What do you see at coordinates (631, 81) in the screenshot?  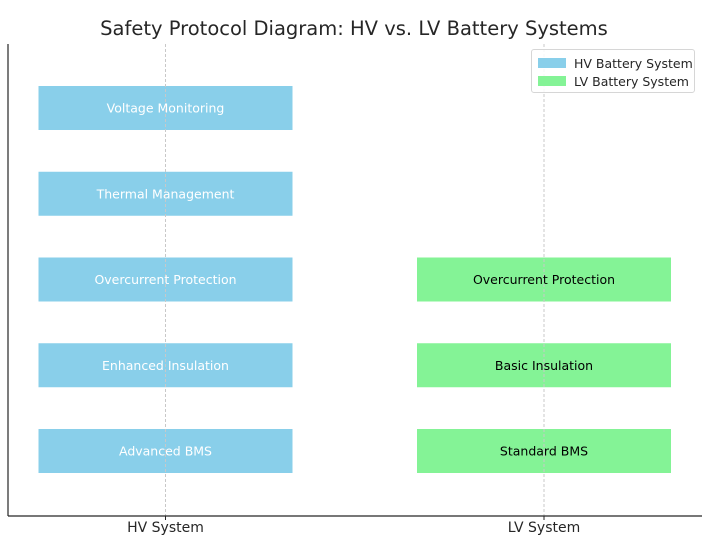 I see `legend-label-lv: LV Battery System` at bounding box center [631, 81].